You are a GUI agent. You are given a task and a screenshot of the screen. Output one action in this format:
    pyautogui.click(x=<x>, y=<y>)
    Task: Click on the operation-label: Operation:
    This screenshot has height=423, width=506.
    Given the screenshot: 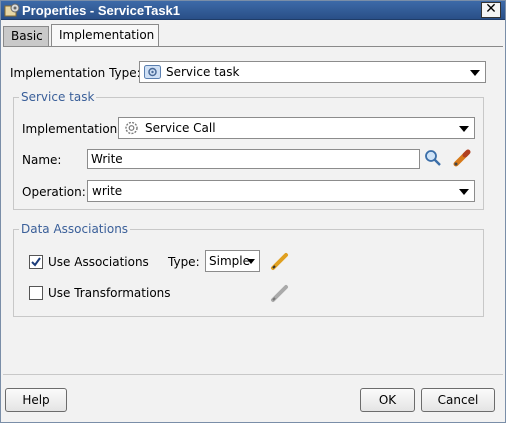 What is the action you would take?
    pyautogui.click(x=54, y=192)
    